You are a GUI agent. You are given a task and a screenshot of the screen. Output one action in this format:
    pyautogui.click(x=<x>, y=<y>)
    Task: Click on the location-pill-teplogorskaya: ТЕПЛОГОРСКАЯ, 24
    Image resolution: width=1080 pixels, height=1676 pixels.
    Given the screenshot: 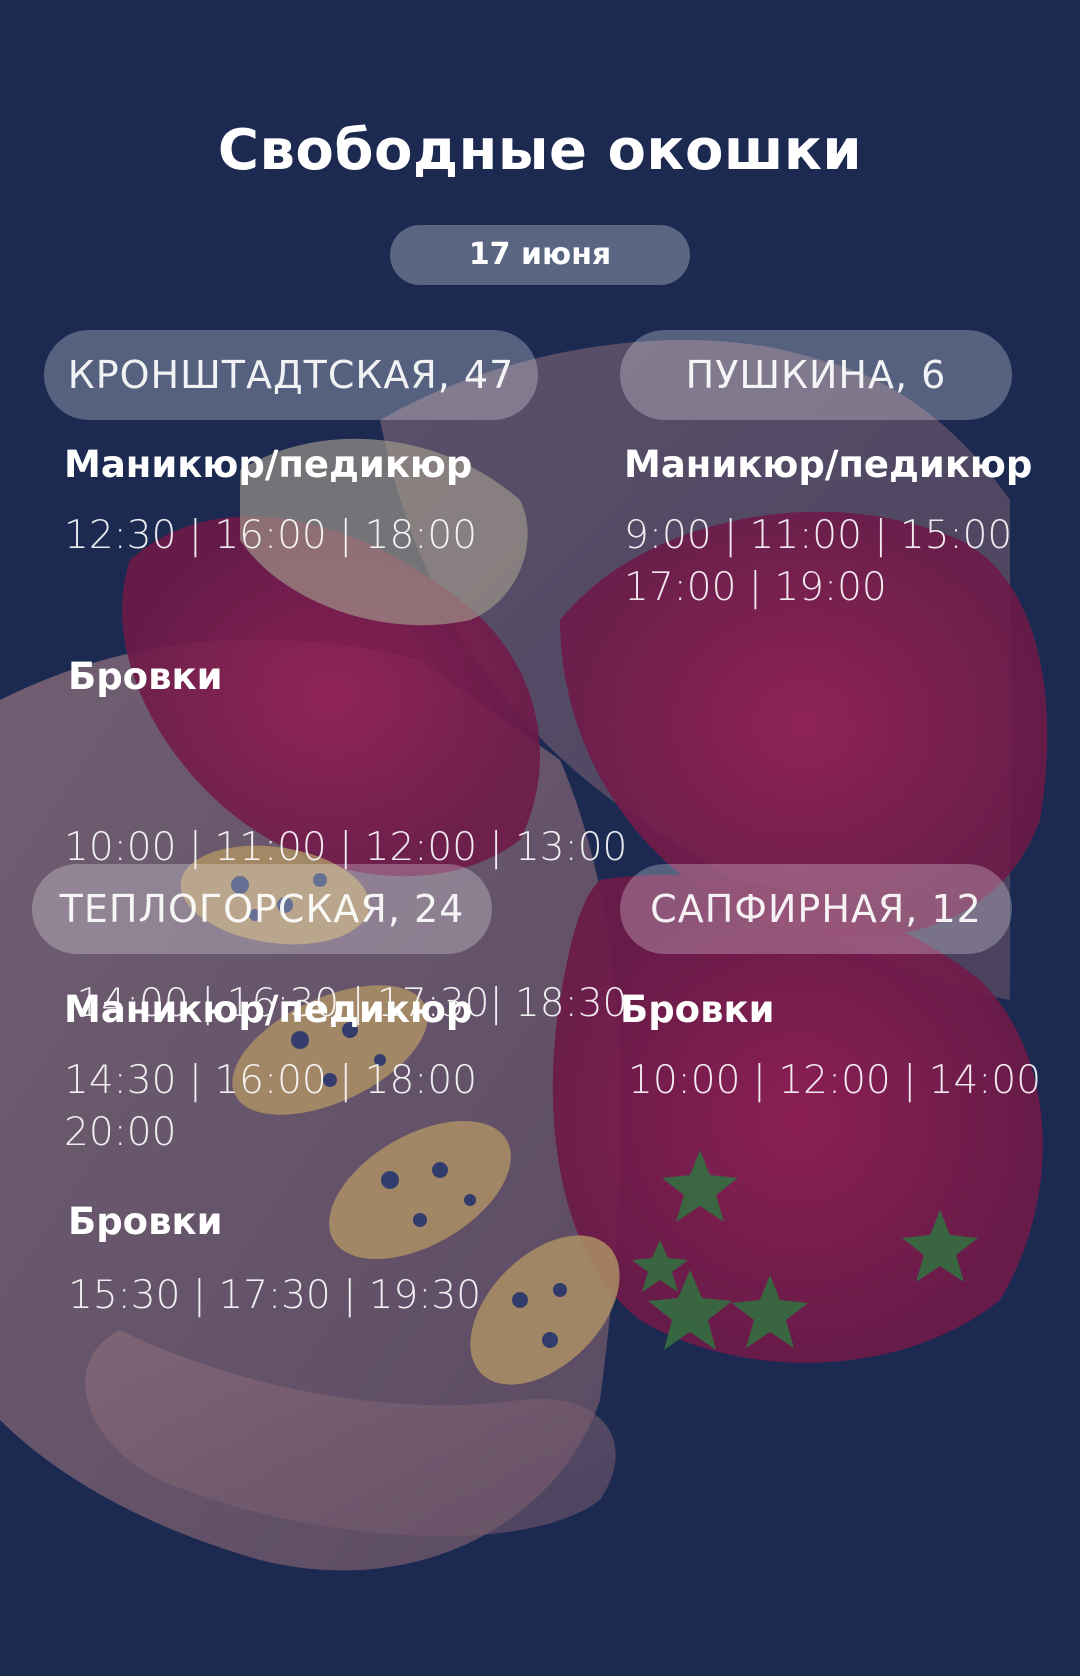 What is the action you would take?
    pyautogui.click(x=262, y=909)
    